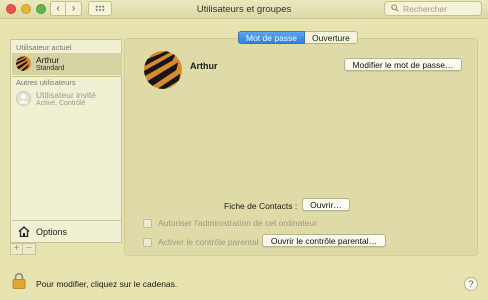 The width and height of the screenshot is (488, 300). Describe the element at coordinates (66, 95) in the screenshot. I see `sidebar-guest-name: Utilisateur invité` at that location.